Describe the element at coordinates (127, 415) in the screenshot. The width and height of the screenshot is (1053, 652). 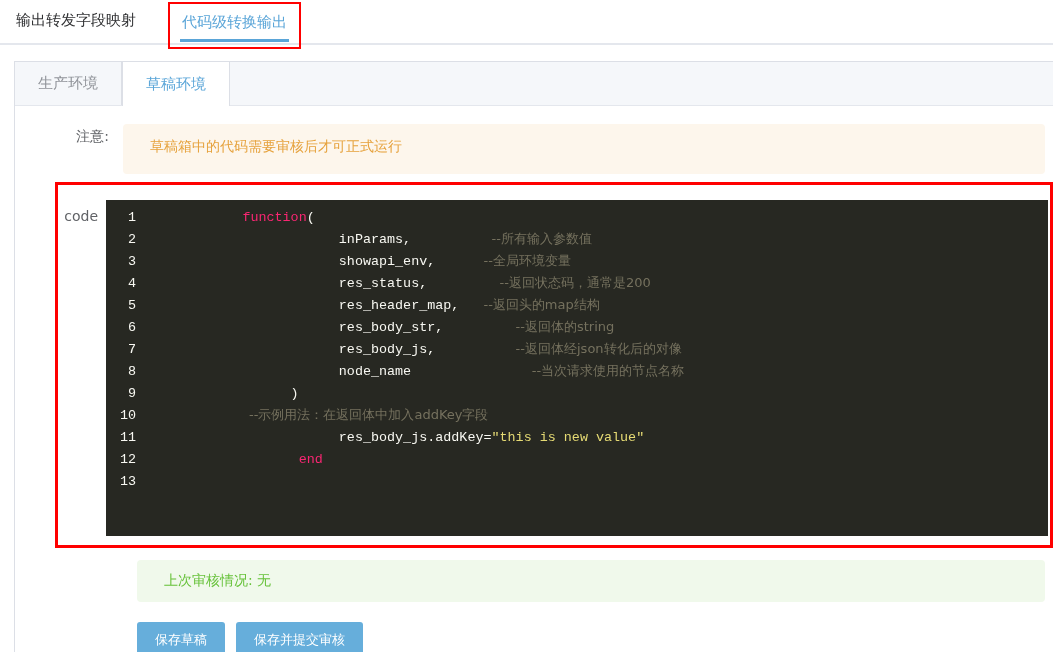
I see `line-number: 10` at that location.